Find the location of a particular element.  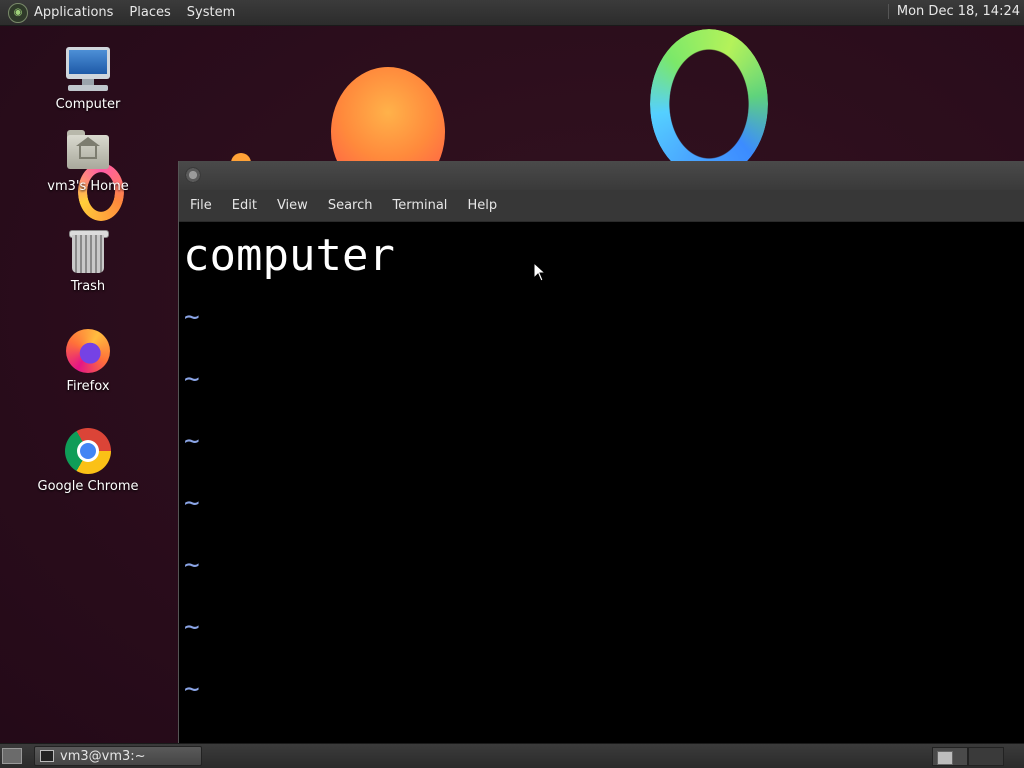

editor-text-line: computer is located at coordinates (289, 255).